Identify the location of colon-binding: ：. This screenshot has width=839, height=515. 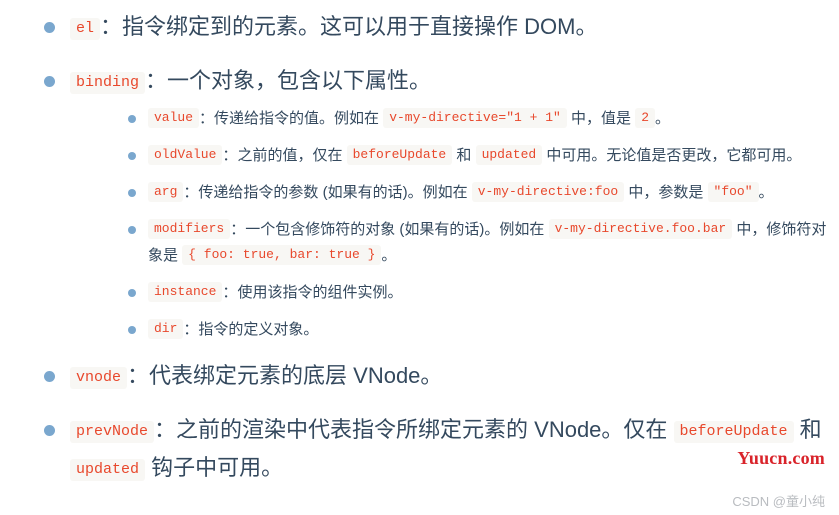
(156, 80).